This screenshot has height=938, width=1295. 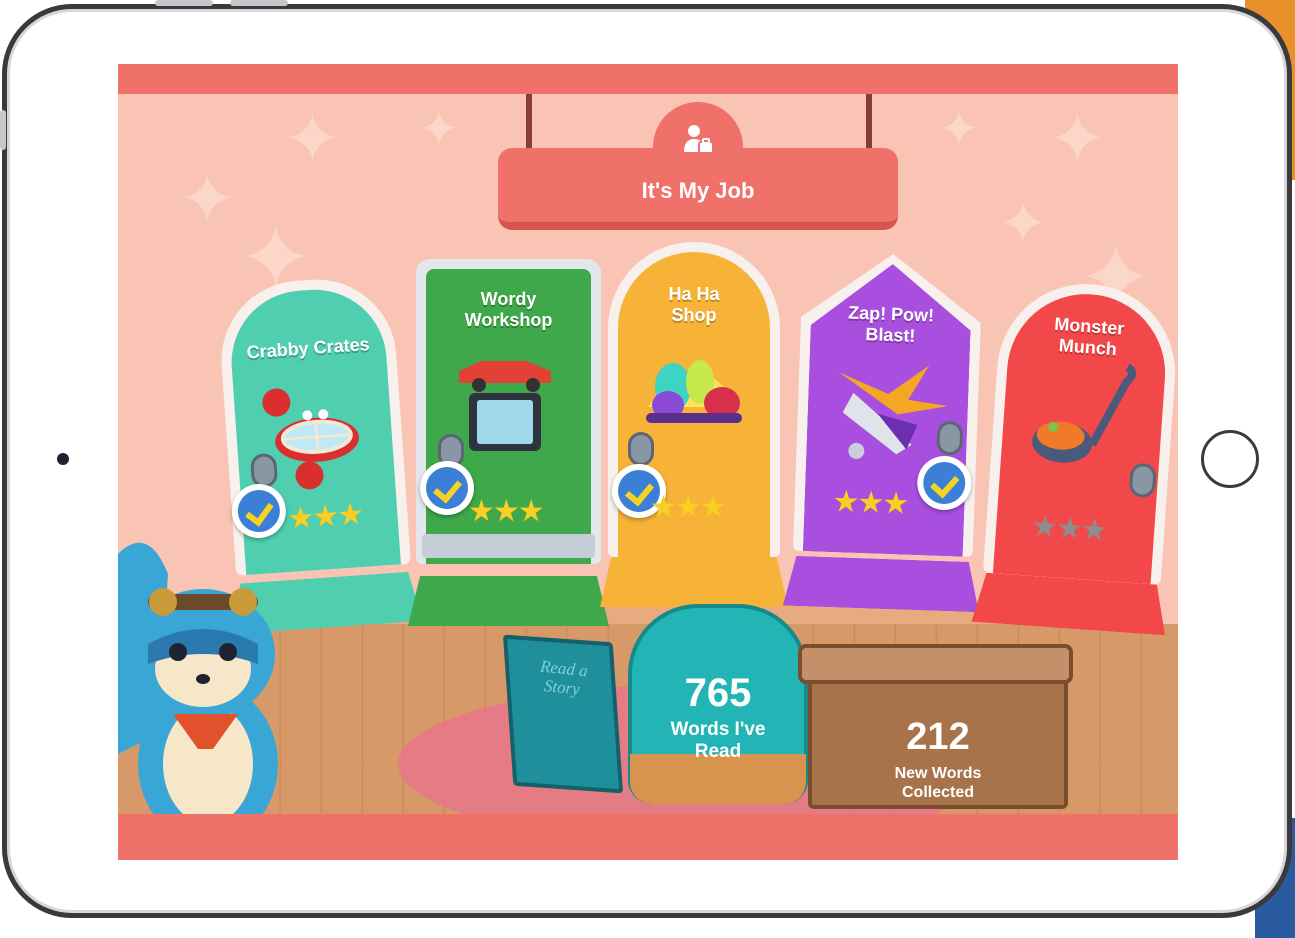 I want to click on car-tablet-icon, so click(x=506, y=404).